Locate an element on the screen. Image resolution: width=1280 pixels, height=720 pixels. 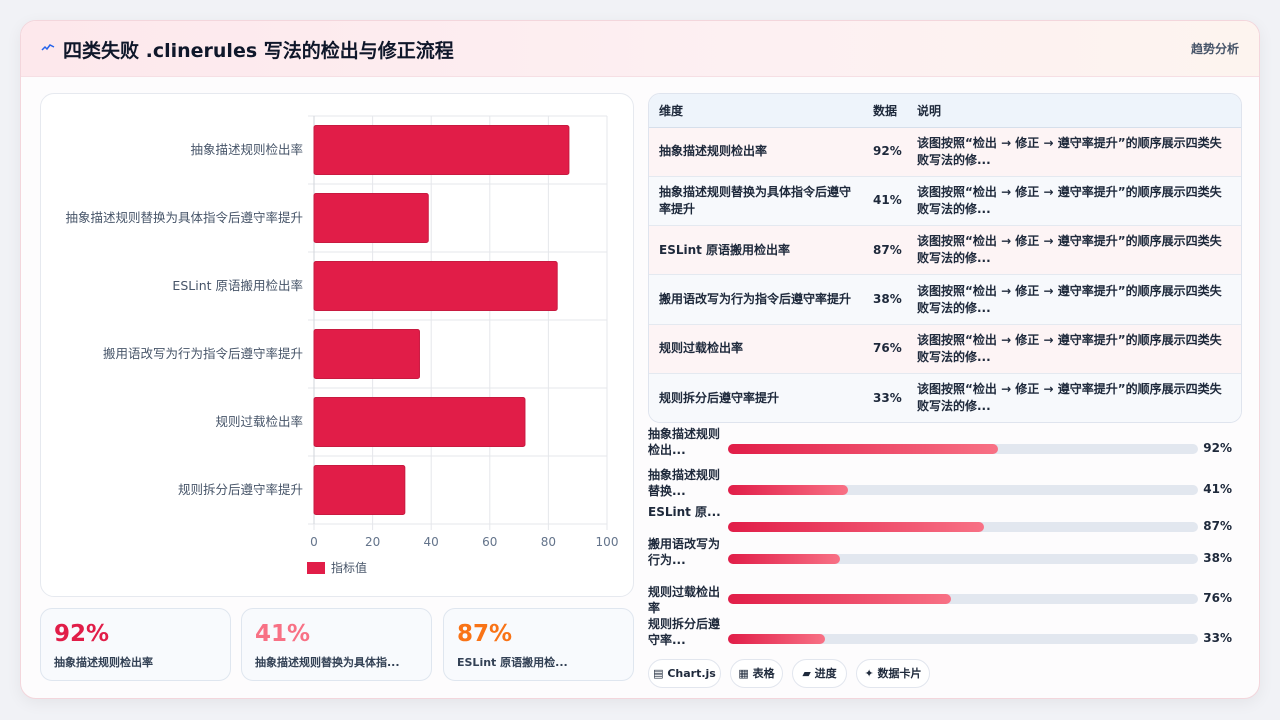
x-tick-label: 20 is located at coordinates (372, 542).